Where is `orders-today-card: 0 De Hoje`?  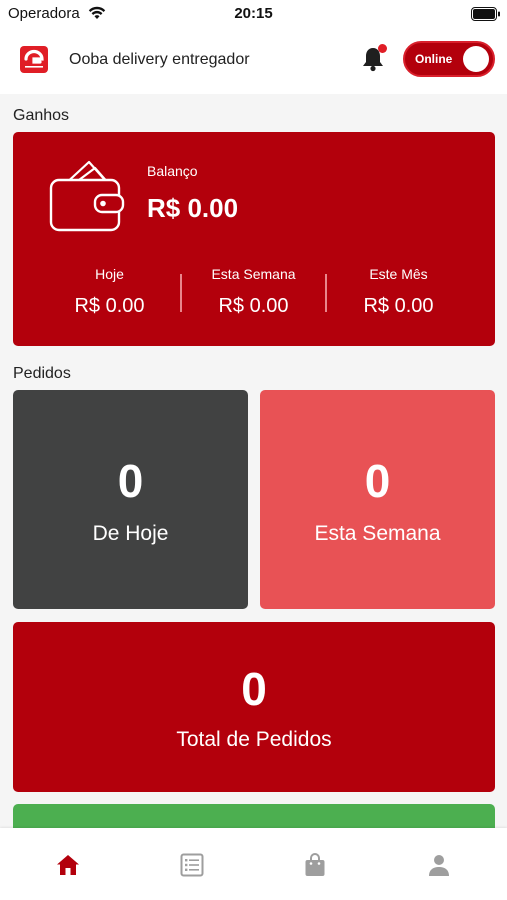 orders-today-card: 0 De Hoje is located at coordinates (130, 499).